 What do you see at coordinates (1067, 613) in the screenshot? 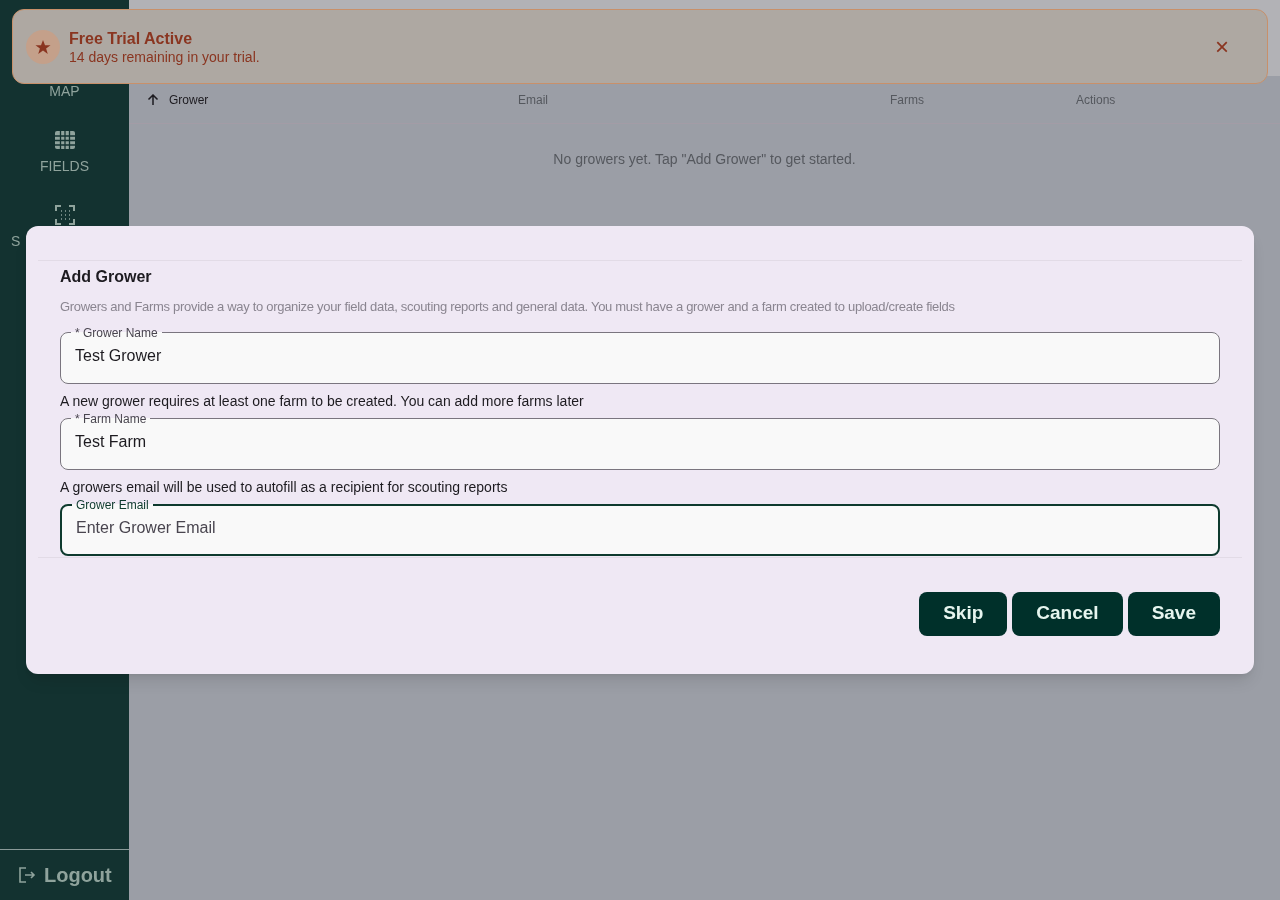
I see `dialog-button: Cancel` at bounding box center [1067, 613].